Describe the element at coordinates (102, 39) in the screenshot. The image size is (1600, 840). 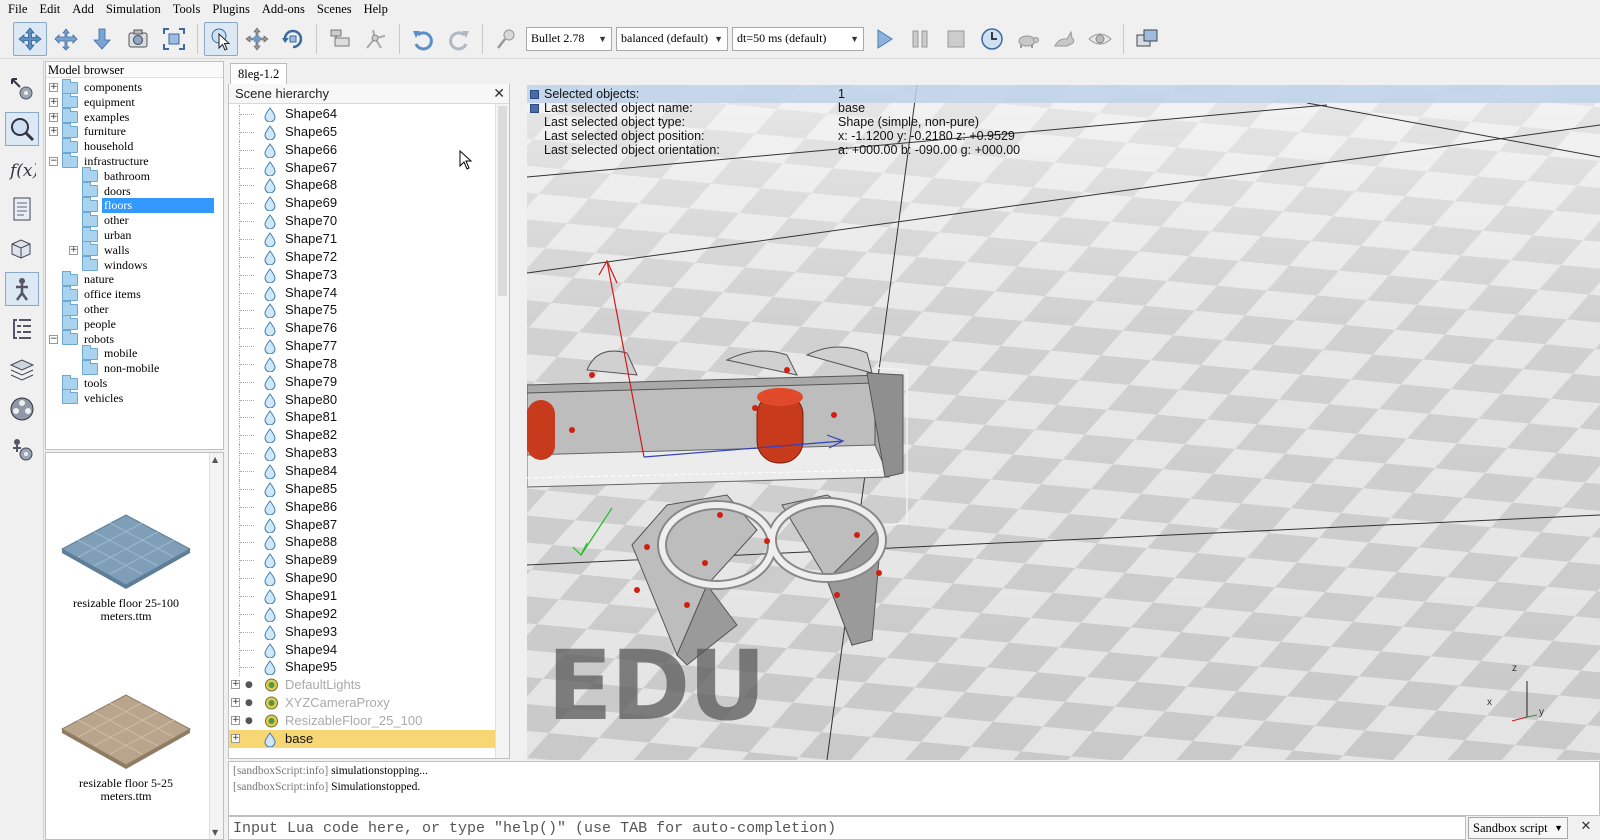
I see `camera-shift-button` at that location.